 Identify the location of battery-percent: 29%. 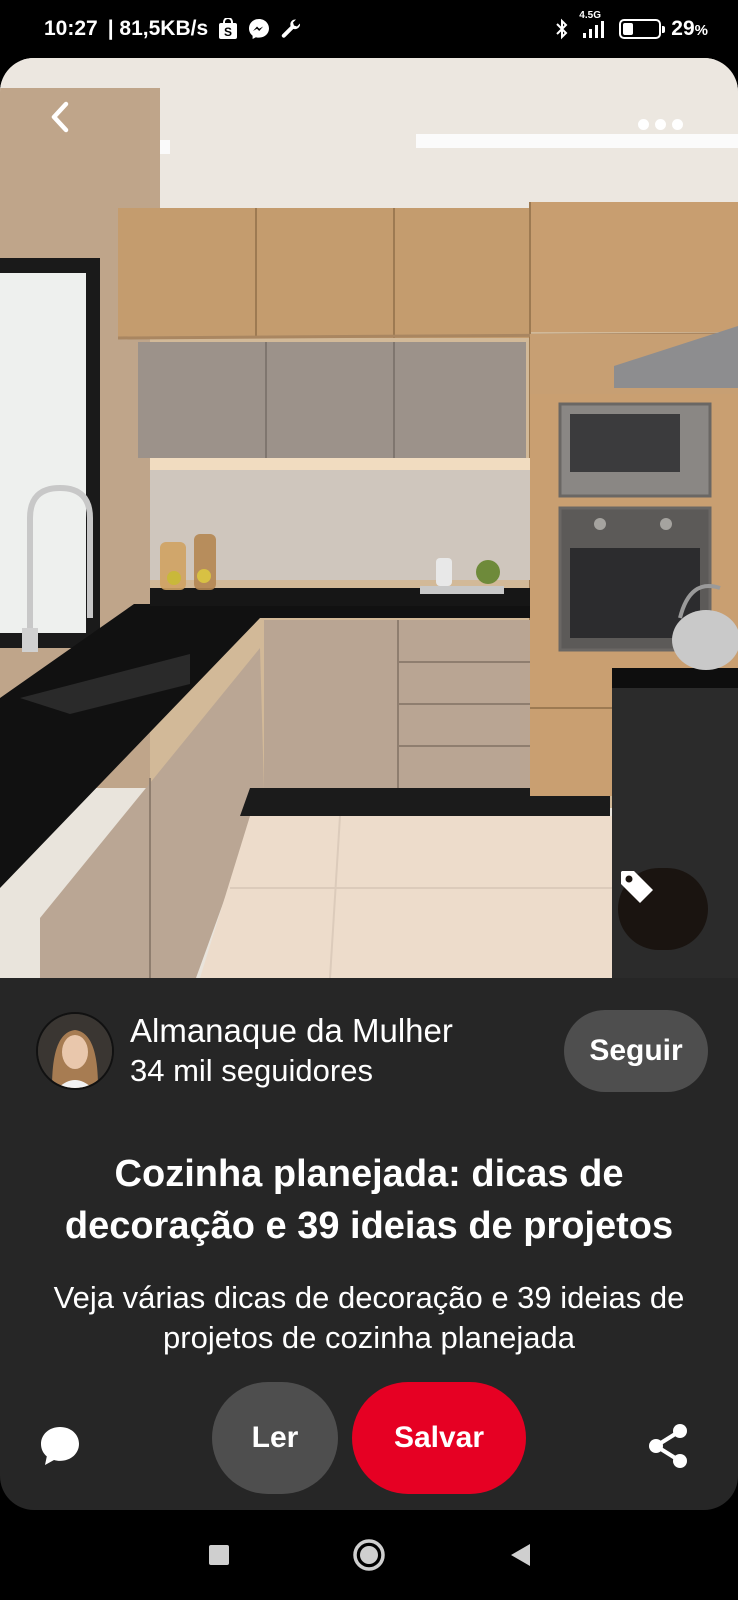
(689, 28).